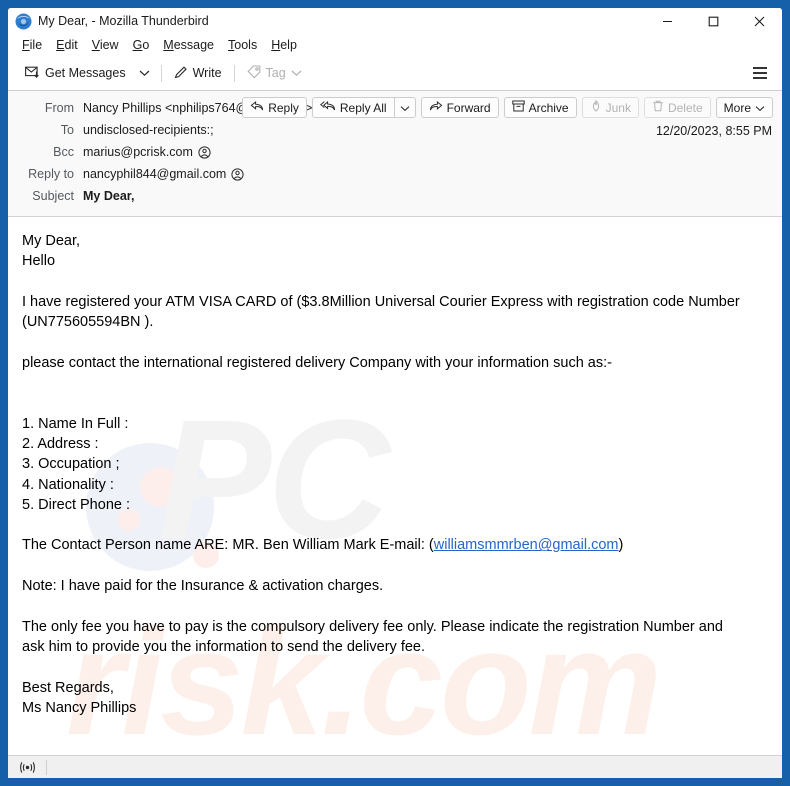  I want to click on contact-line-suffix: ), so click(621, 545).